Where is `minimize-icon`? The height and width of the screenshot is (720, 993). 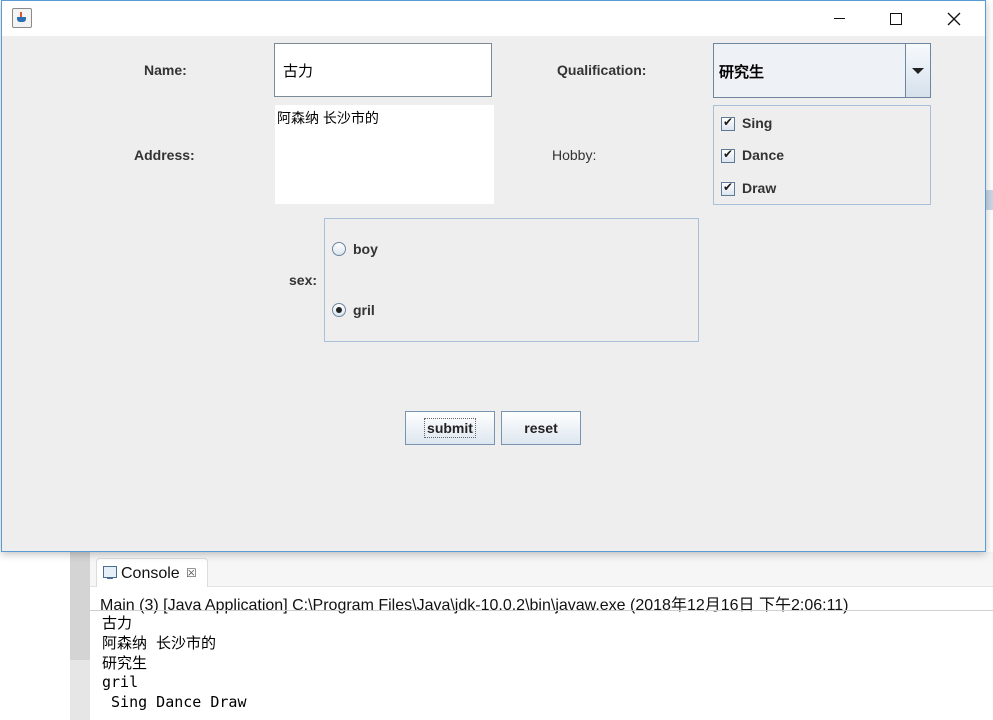 minimize-icon is located at coordinates (839, 18).